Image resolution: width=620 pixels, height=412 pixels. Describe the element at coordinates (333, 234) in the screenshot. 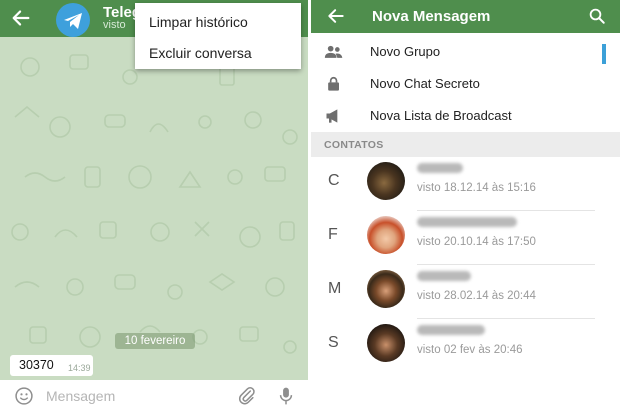

I see `index-letter: F` at that location.